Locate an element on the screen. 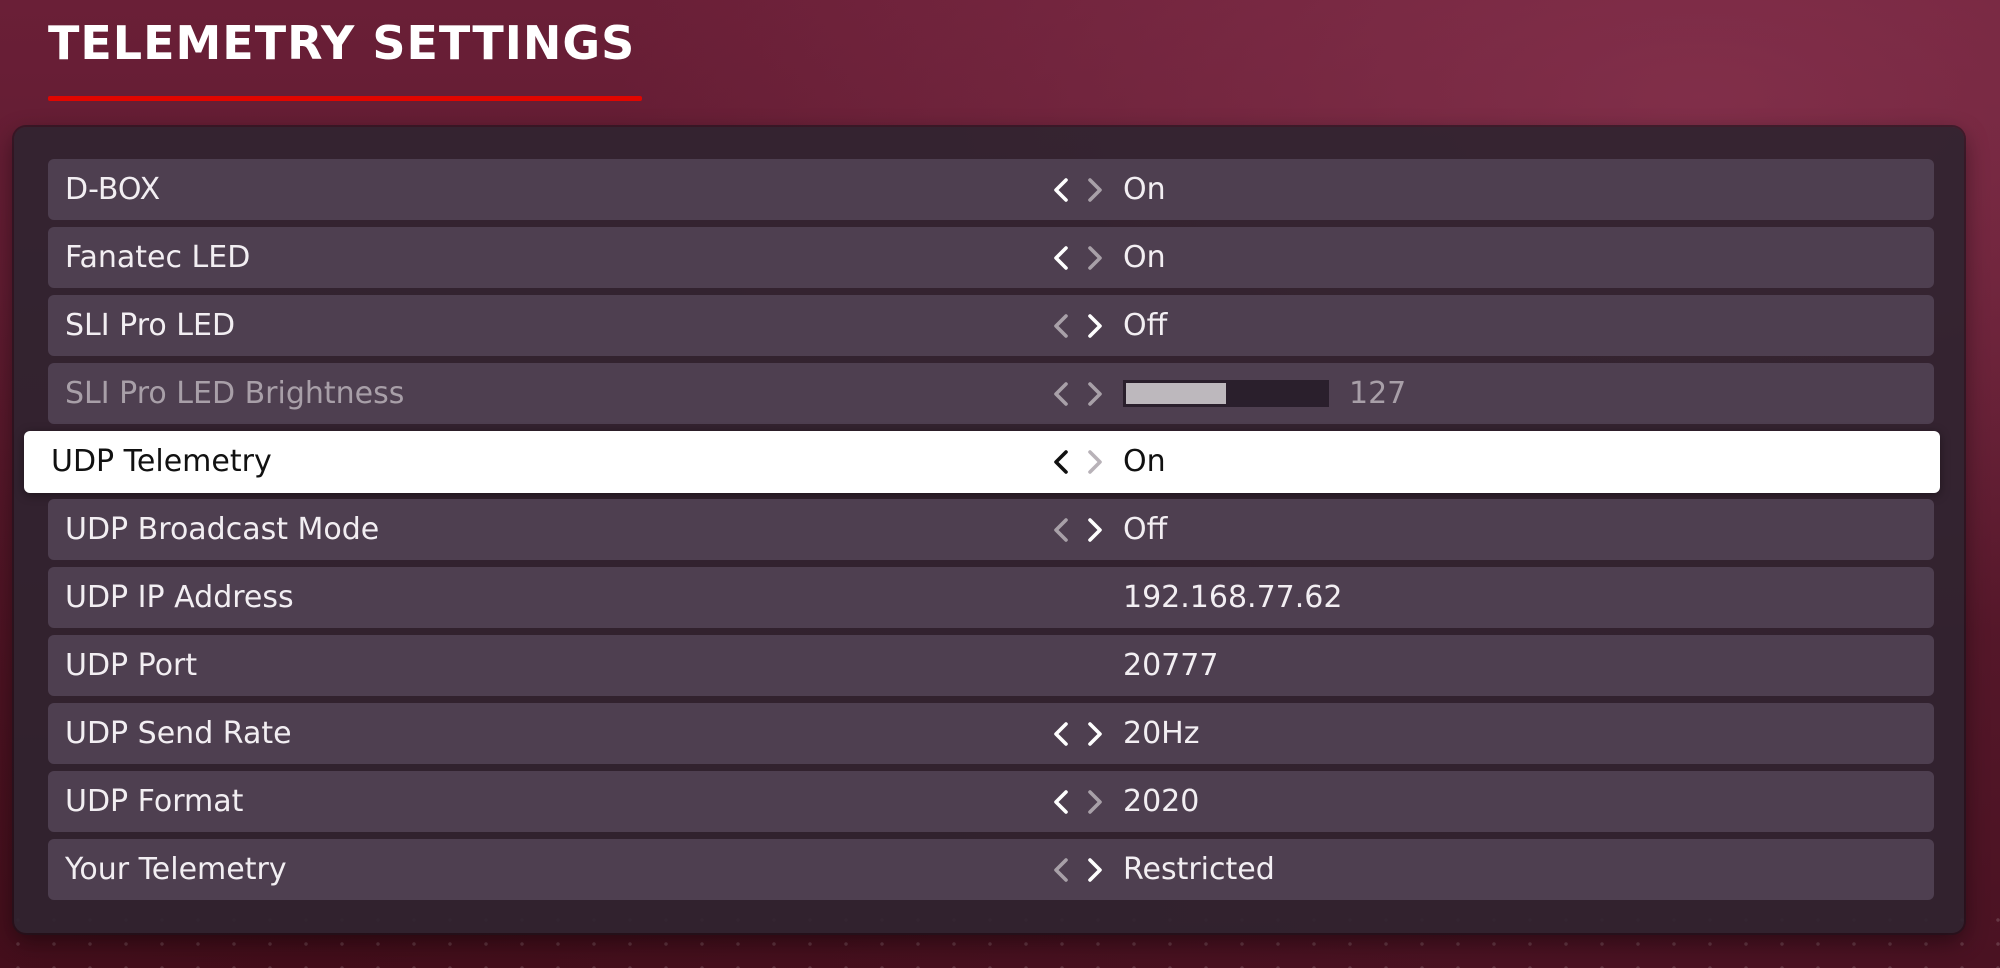  setting-label: UDP Send Rate is located at coordinates (178, 733).